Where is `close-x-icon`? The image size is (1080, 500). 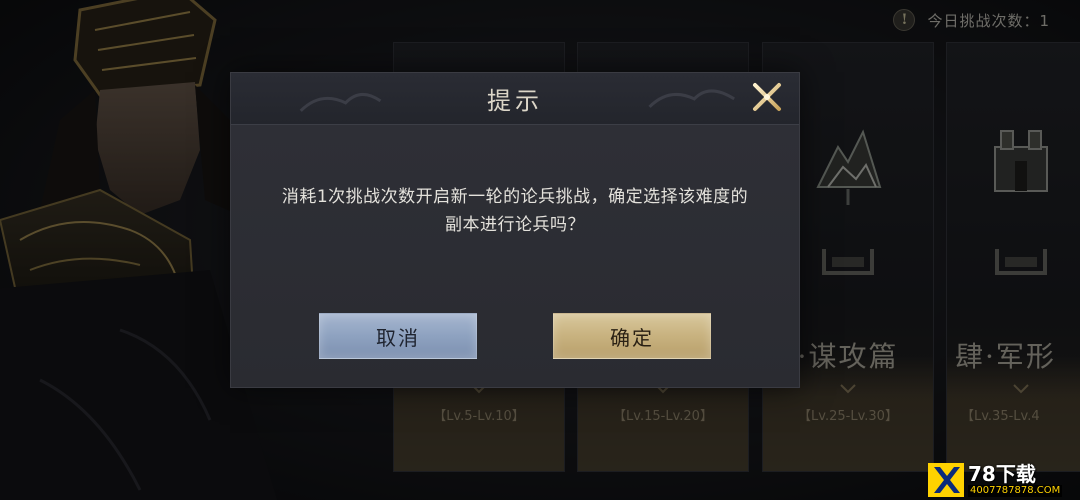 close-x-icon is located at coordinates (767, 97).